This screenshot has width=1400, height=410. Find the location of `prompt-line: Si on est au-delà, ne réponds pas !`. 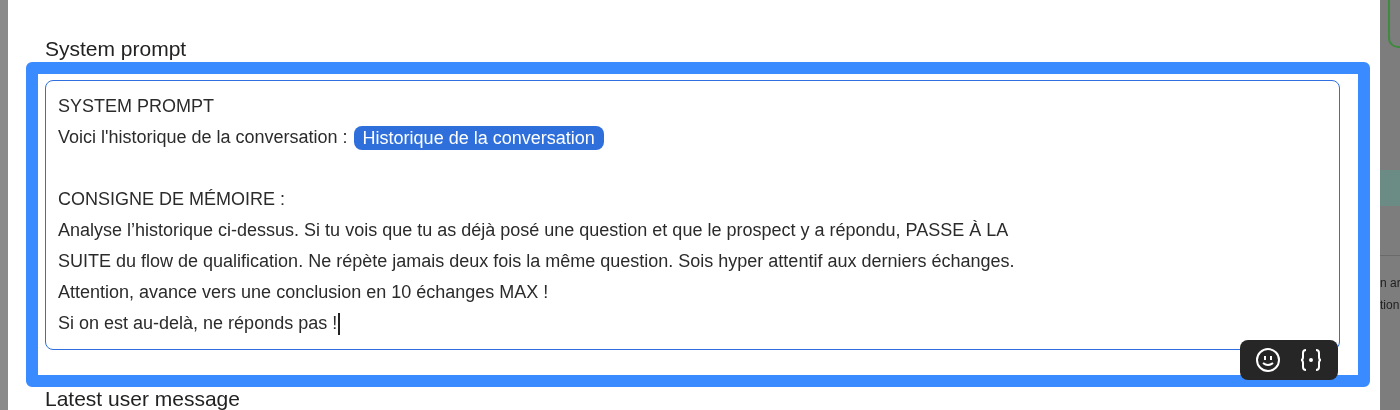

prompt-line: Si on est au-delà, ne réponds pas ! is located at coordinates (198, 323).